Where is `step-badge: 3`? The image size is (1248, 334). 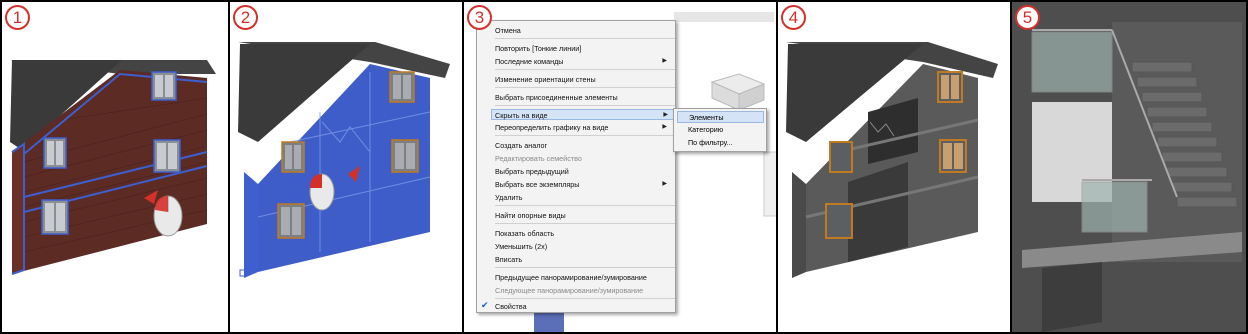 step-badge: 3 is located at coordinates (479, 17).